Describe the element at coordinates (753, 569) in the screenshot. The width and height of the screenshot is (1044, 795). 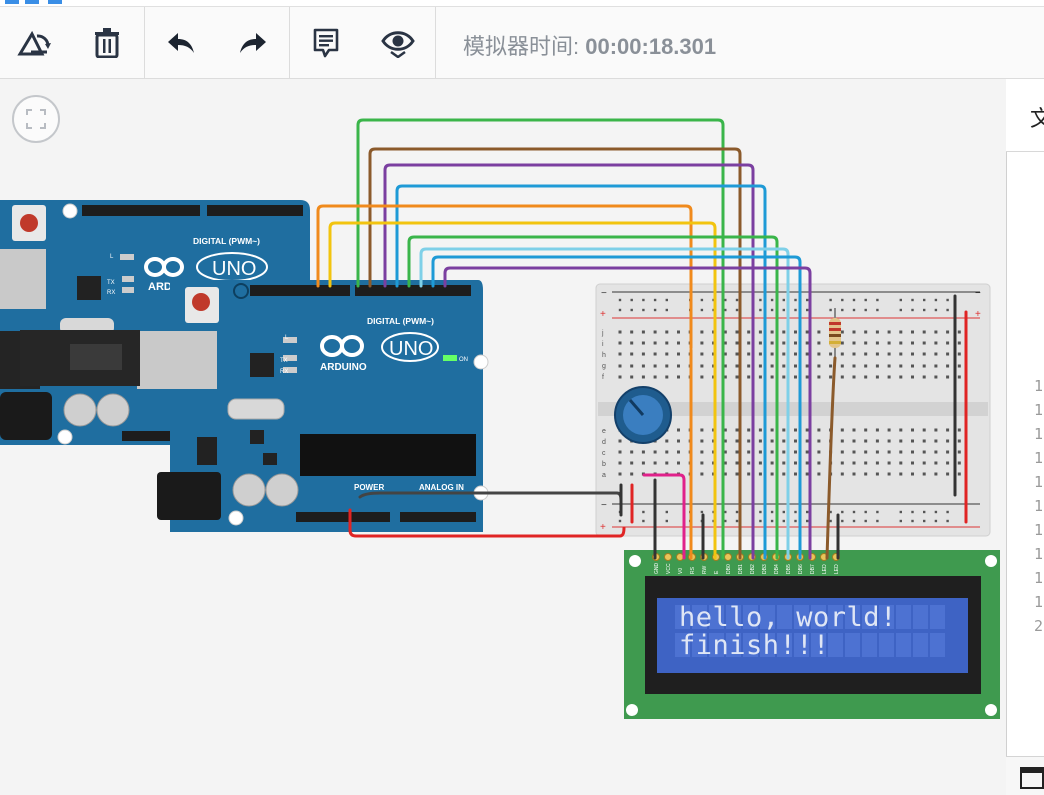
I see `lcd-pin-label: DB2` at that location.